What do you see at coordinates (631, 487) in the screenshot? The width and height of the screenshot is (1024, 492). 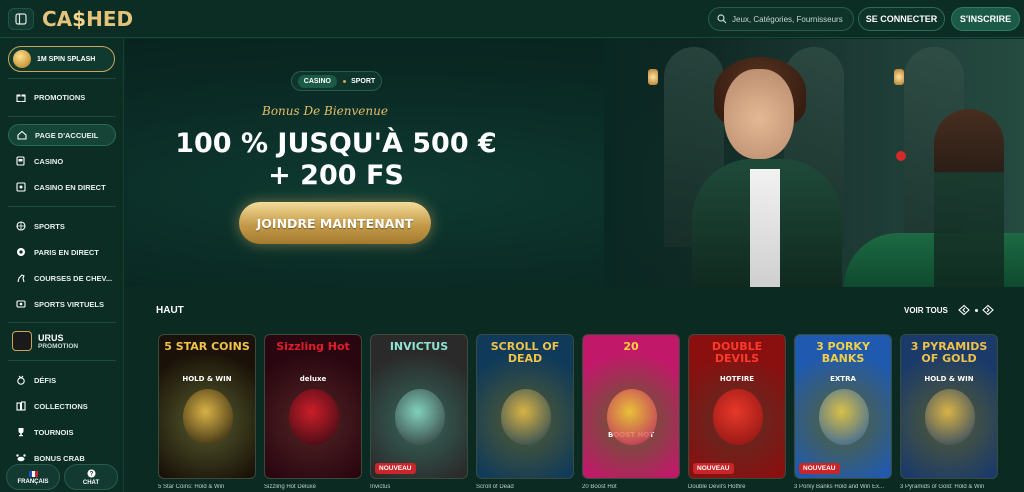 I see `game-name: 20 Boost Hot` at bounding box center [631, 487].